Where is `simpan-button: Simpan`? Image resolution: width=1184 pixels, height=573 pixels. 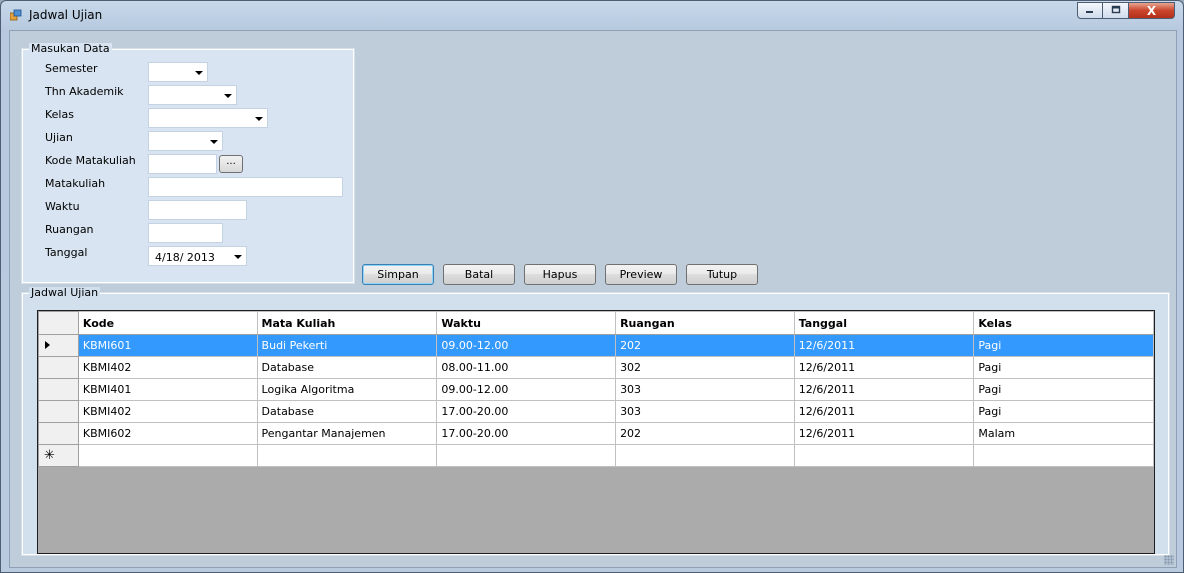 simpan-button: Simpan is located at coordinates (398, 274).